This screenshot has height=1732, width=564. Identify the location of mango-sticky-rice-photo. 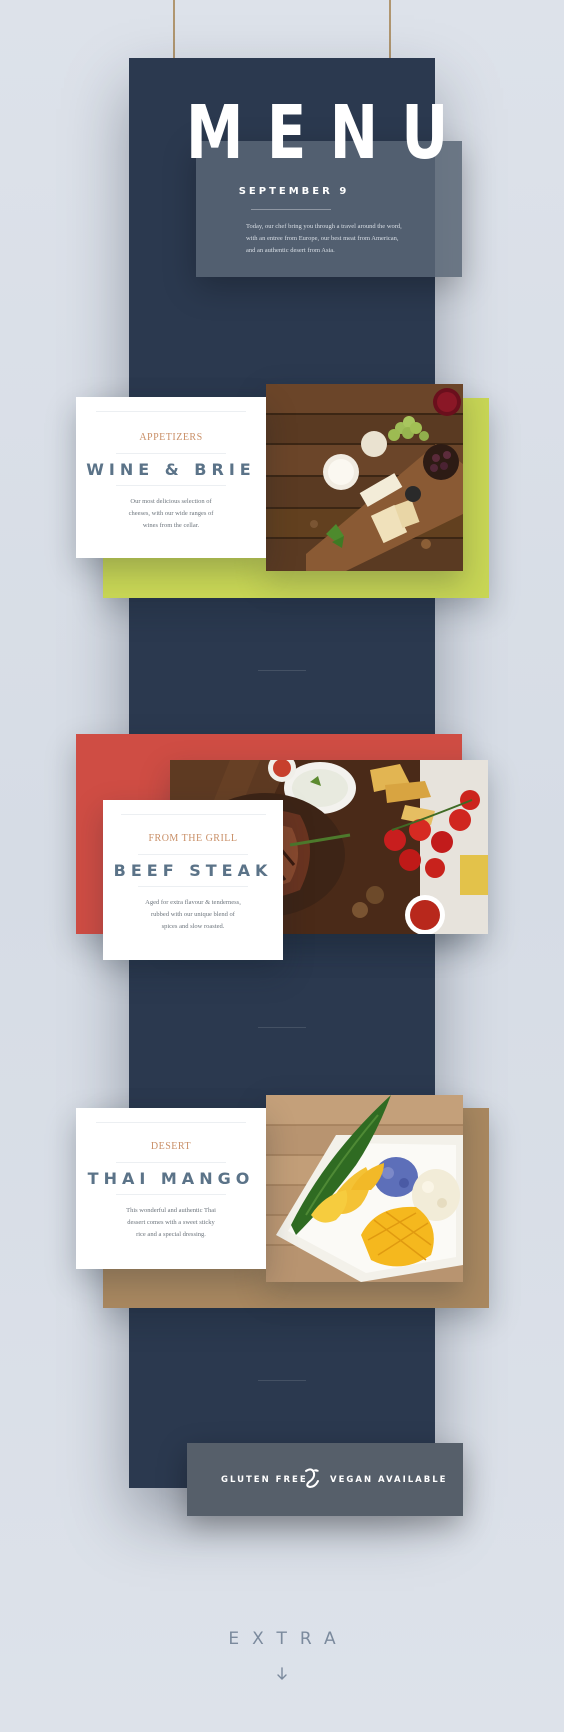
(364, 1188).